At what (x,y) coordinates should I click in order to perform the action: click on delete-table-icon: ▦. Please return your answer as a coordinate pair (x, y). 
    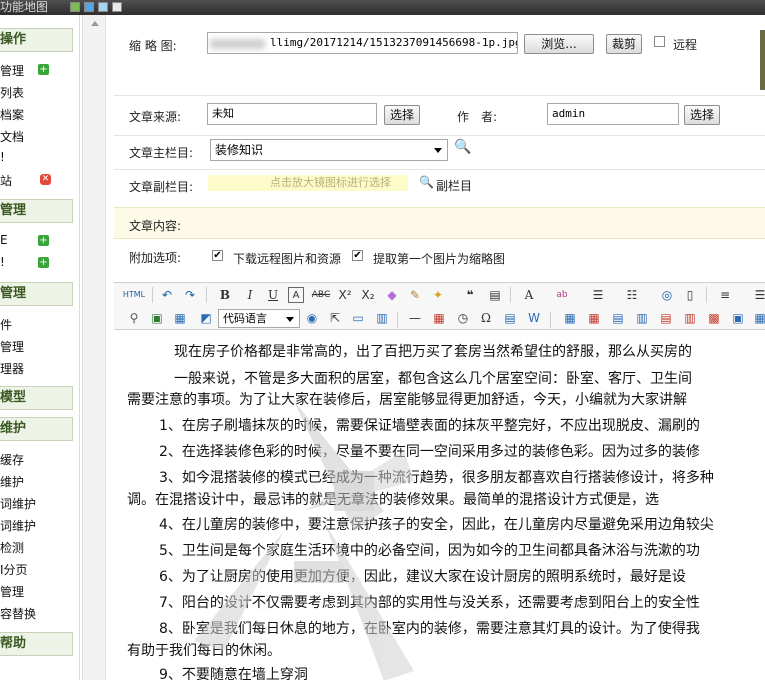
    Looking at the image, I should click on (594, 318).